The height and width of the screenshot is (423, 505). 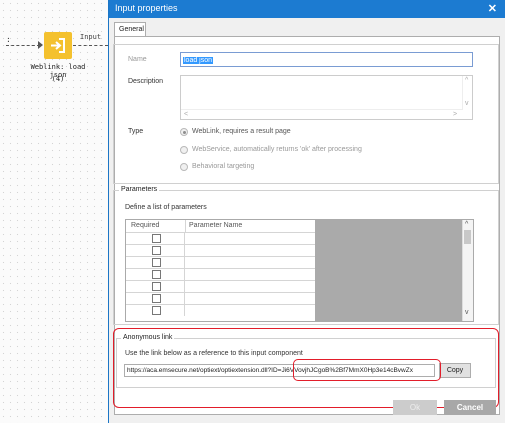 What do you see at coordinates (241, 131) in the screenshot?
I see `type-option-weblink-label: WebLink, requires a result page` at bounding box center [241, 131].